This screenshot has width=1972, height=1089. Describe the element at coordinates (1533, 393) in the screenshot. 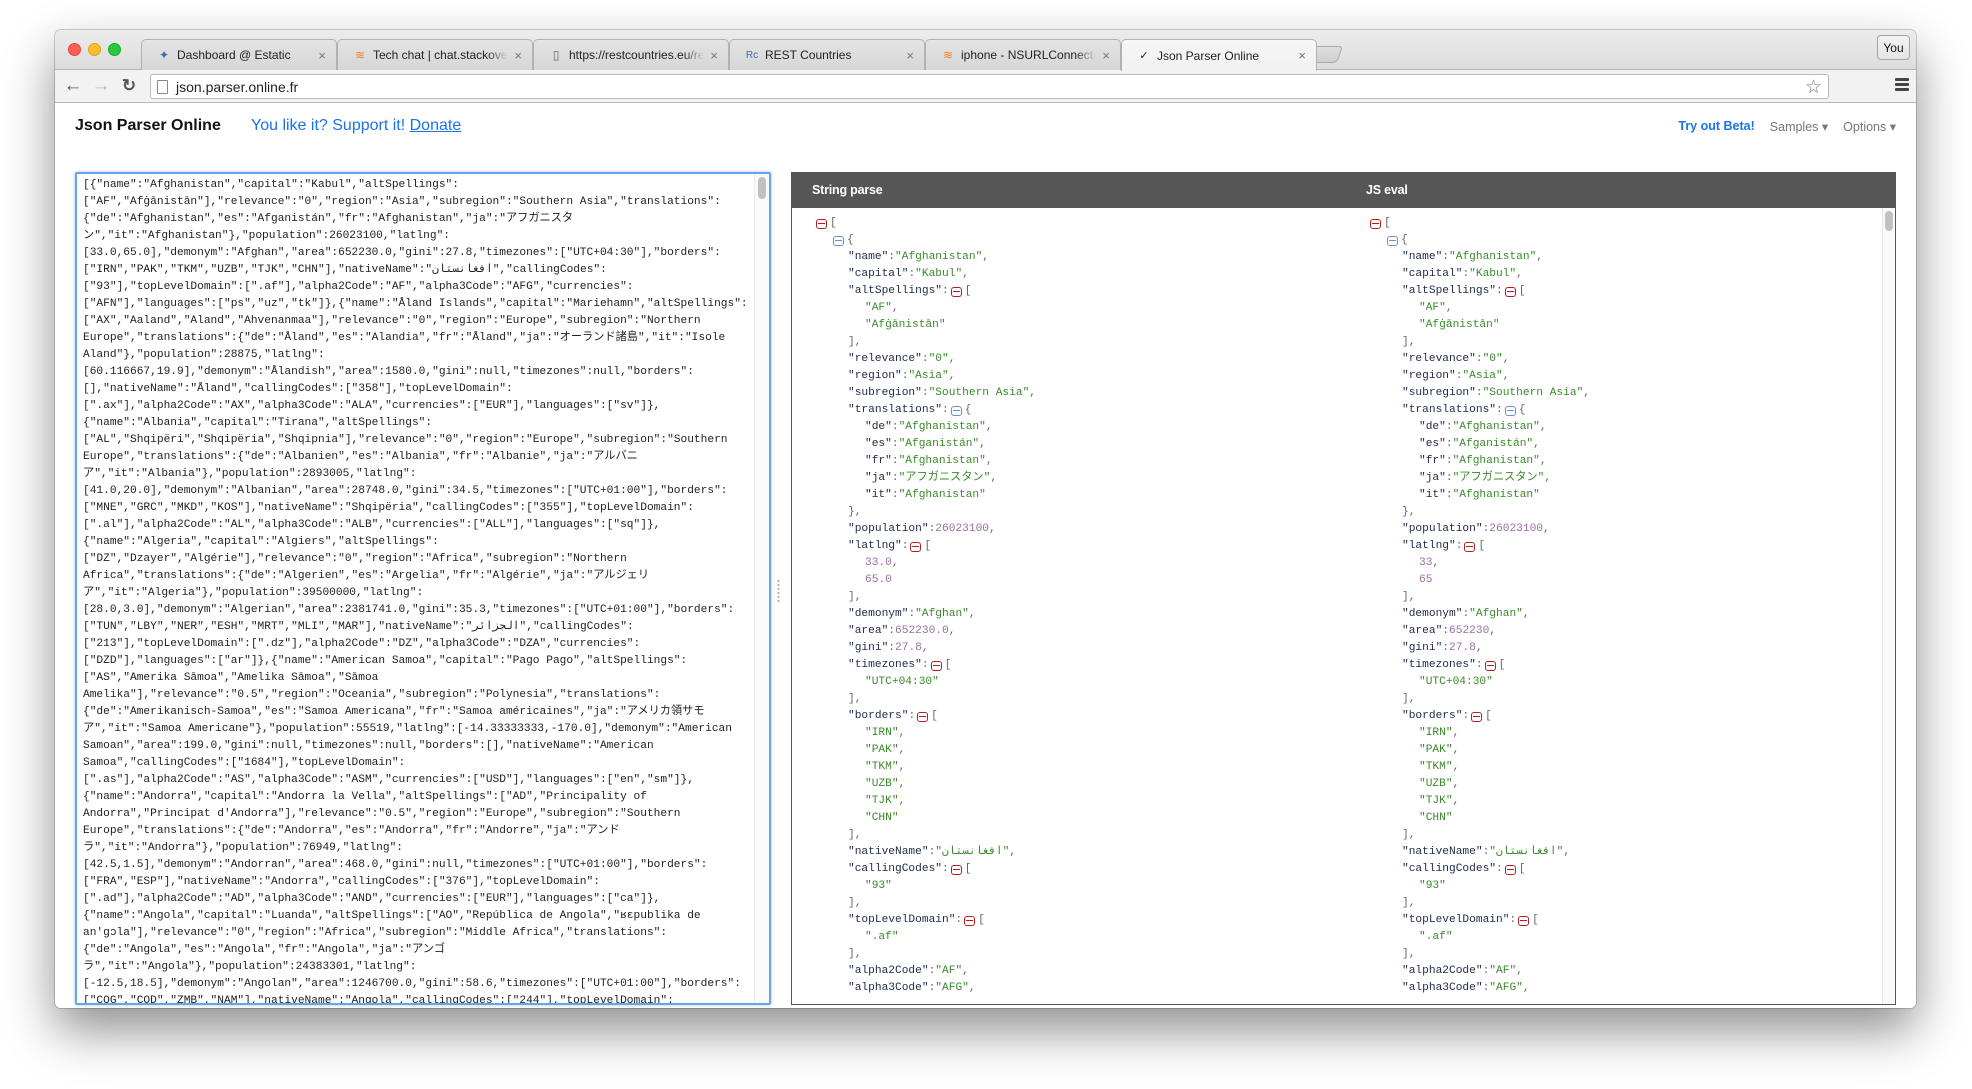

I see `json-string-value: "Southern Asia"` at that location.